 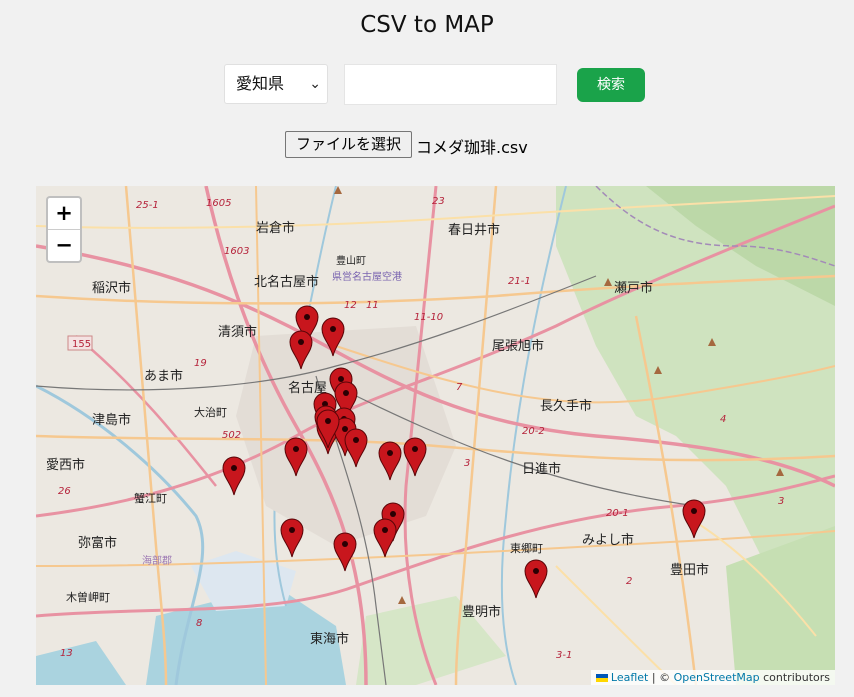 I want to click on svg-text: 11-10, so click(x=428, y=317).